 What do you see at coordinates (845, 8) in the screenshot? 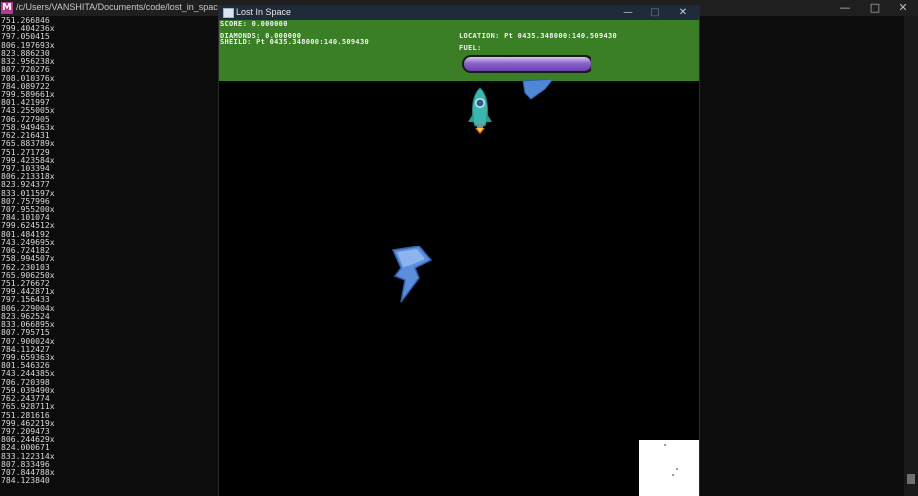
I see `terminal-minimize-button: —` at bounding box center [845, 8].